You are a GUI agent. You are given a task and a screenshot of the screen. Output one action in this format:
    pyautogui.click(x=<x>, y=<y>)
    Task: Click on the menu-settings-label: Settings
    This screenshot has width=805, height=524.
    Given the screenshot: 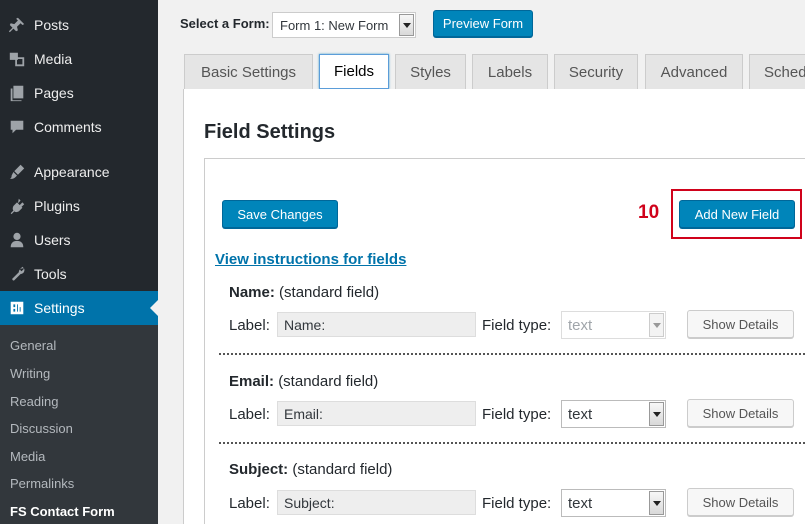 What is the action you would take?
    pyautogui.click(x=59, y=308)
    